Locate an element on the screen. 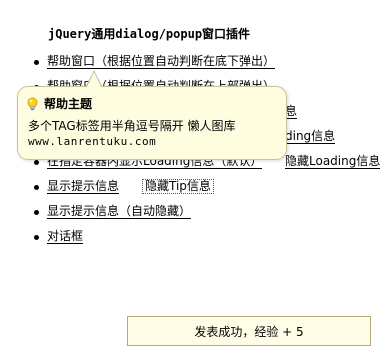 This screenshot has width=390, height=363. dialog-link: 对话框 is located at coordinates (65, 237).